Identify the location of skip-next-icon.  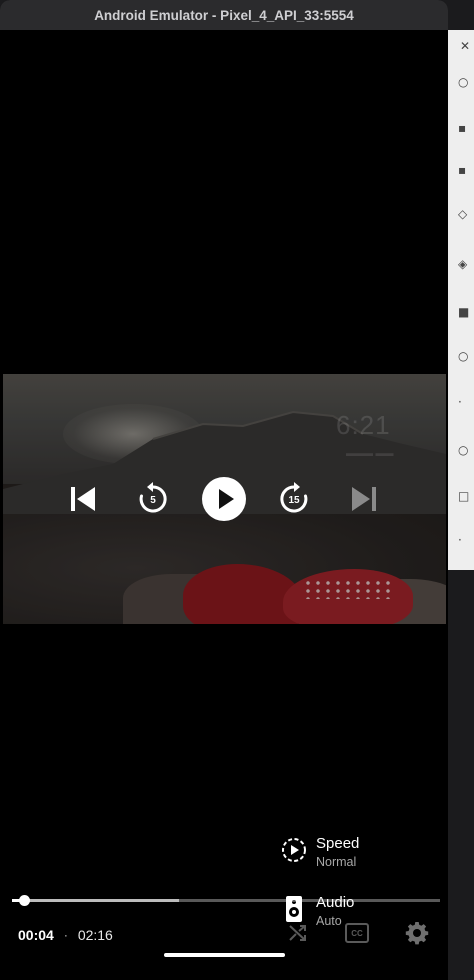
(364, 499).